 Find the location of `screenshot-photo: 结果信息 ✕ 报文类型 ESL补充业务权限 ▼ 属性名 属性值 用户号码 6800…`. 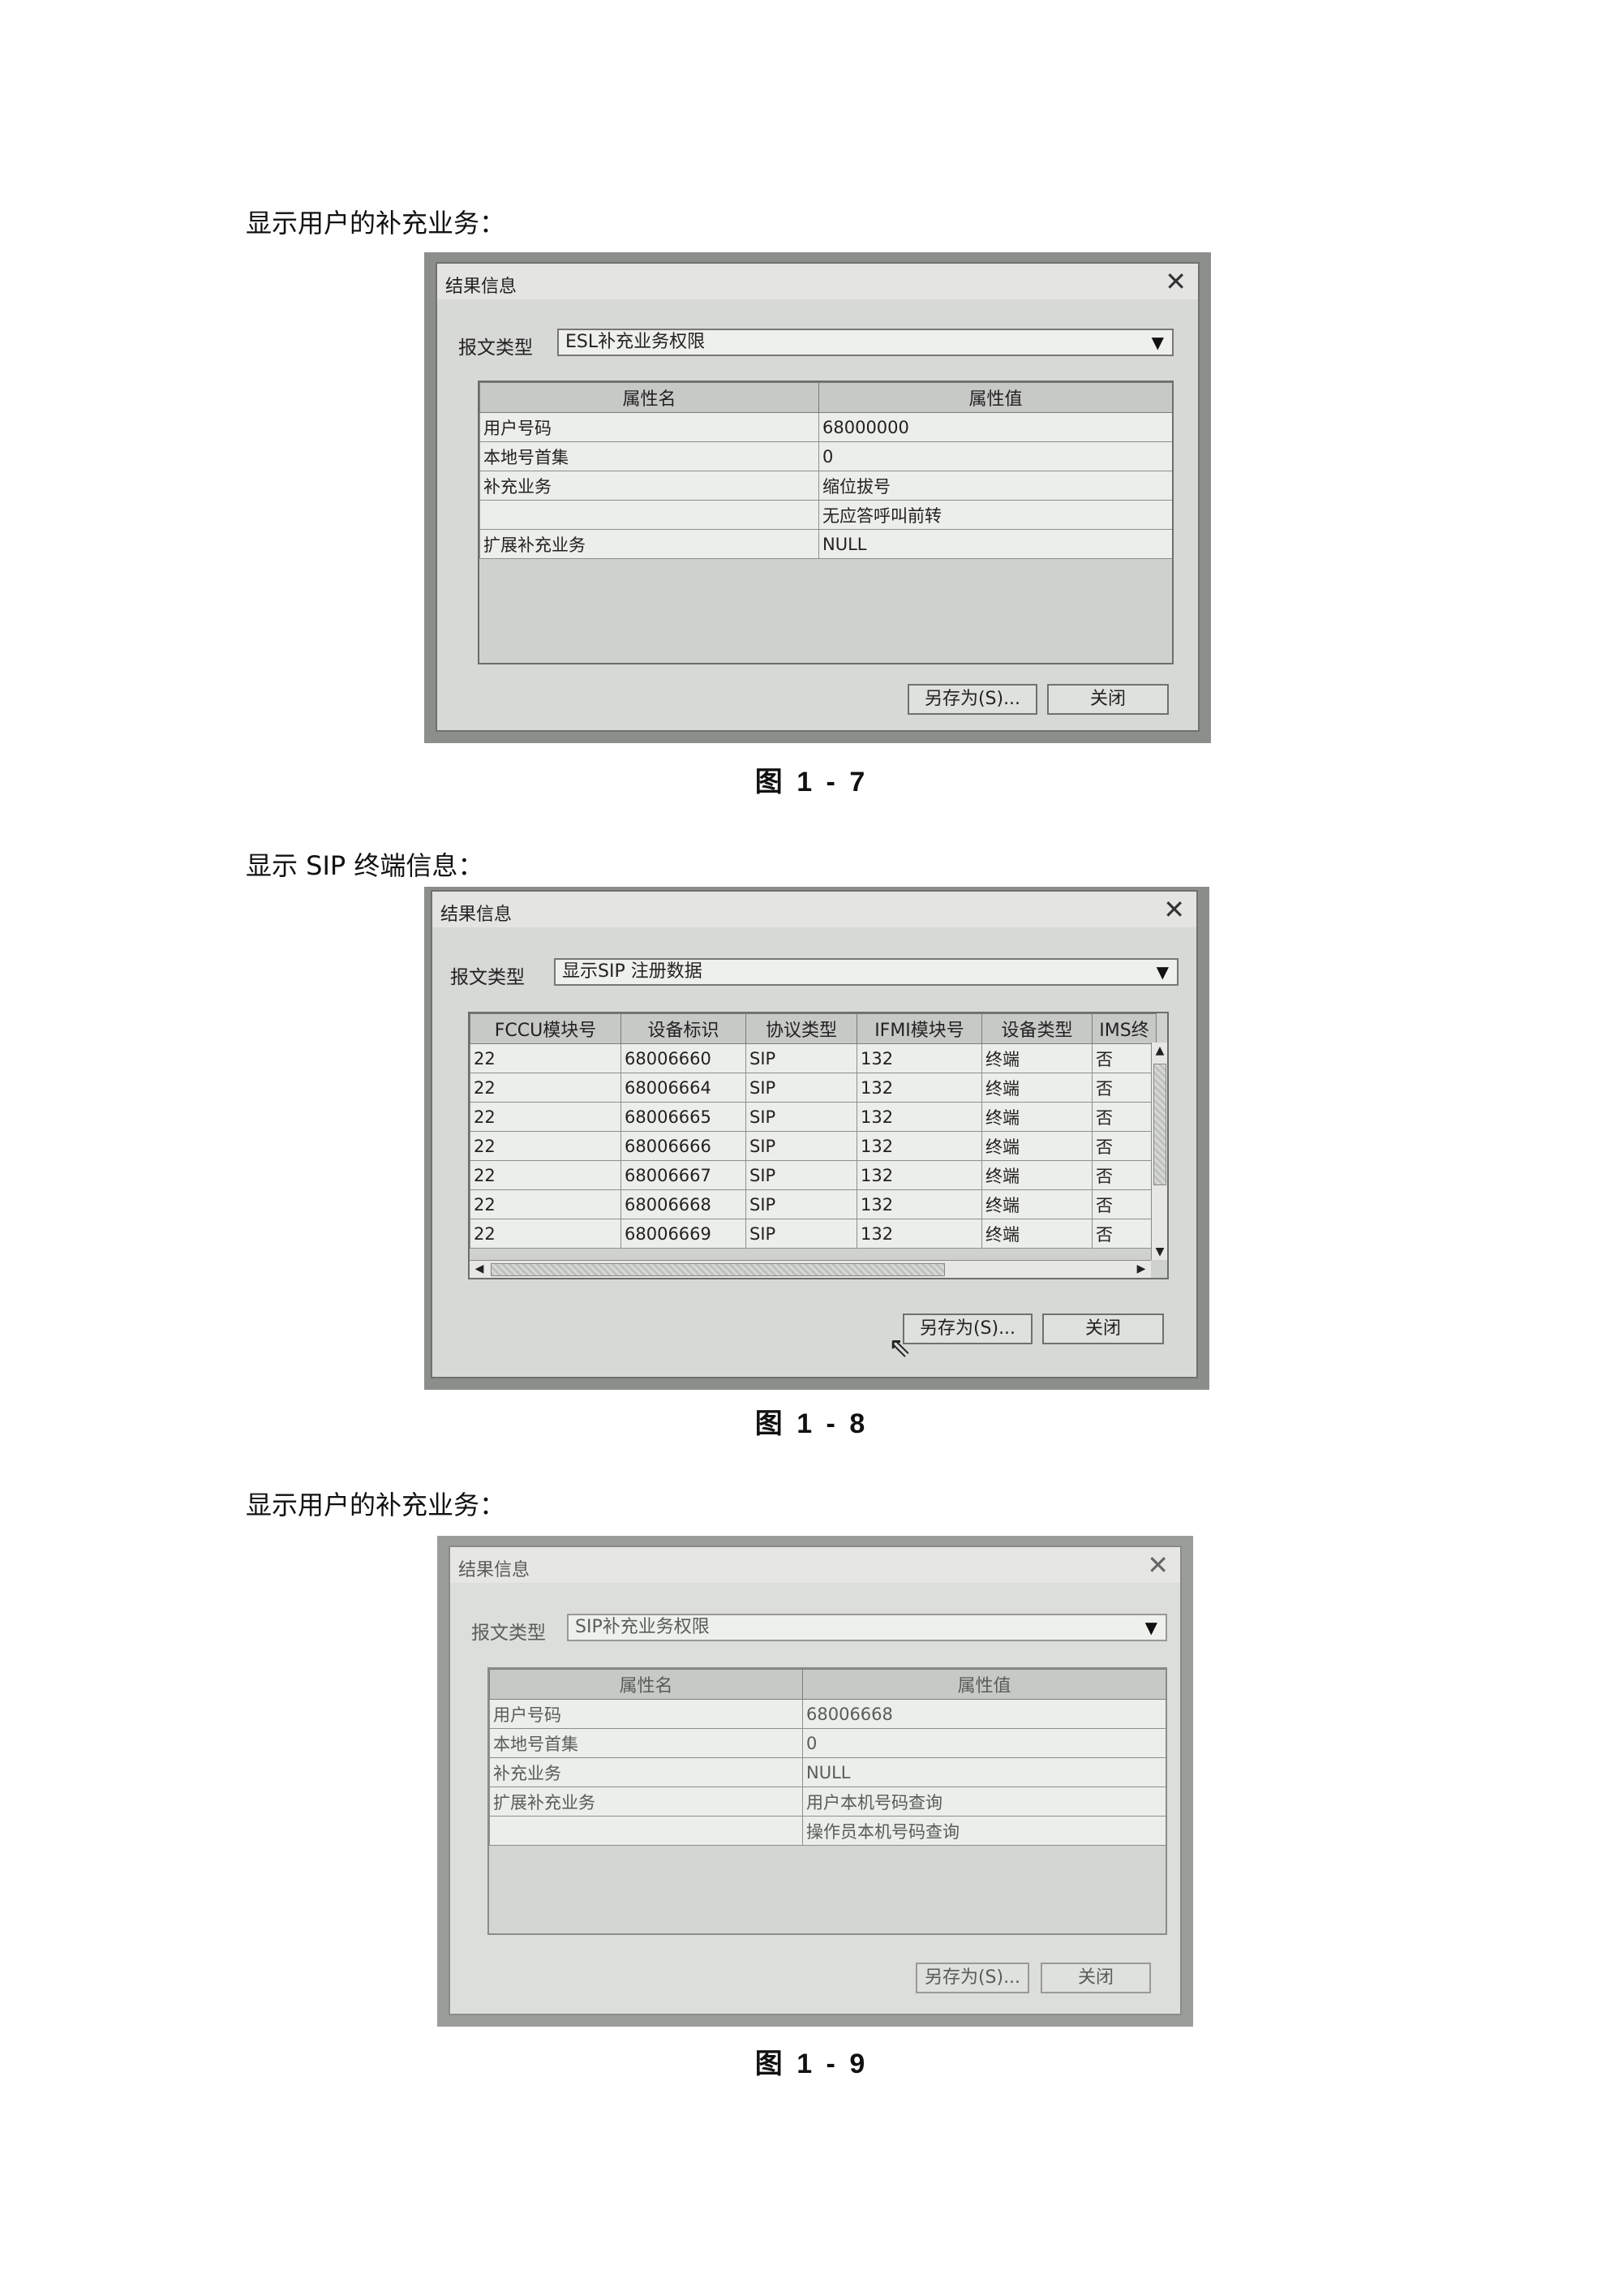

screenshot-photo: 结果信息 ✕ 报文类型 ESL补充业务权限 ▼ 属性名 属性值 用户号码 6800… is located at coordinates (817, 497).